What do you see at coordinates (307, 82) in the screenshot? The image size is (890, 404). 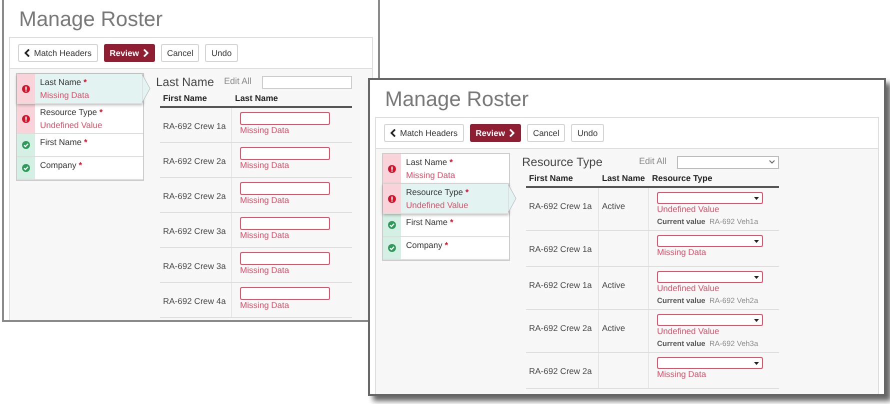 I see `edit-all-field` at bounding box center [307, 82].